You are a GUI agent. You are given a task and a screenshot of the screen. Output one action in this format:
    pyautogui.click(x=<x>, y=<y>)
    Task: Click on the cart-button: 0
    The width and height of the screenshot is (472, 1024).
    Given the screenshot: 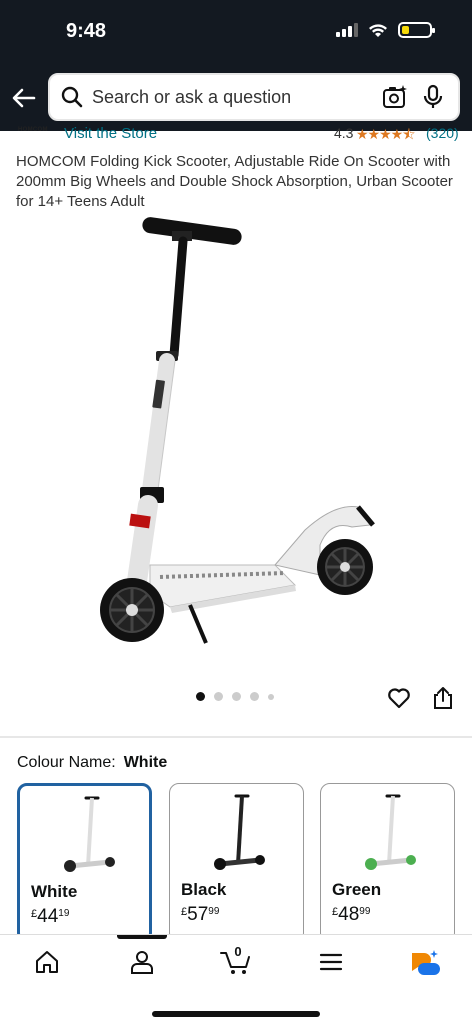 What is the action you would take?
    pyautogui.click(x=236, y=959)
    